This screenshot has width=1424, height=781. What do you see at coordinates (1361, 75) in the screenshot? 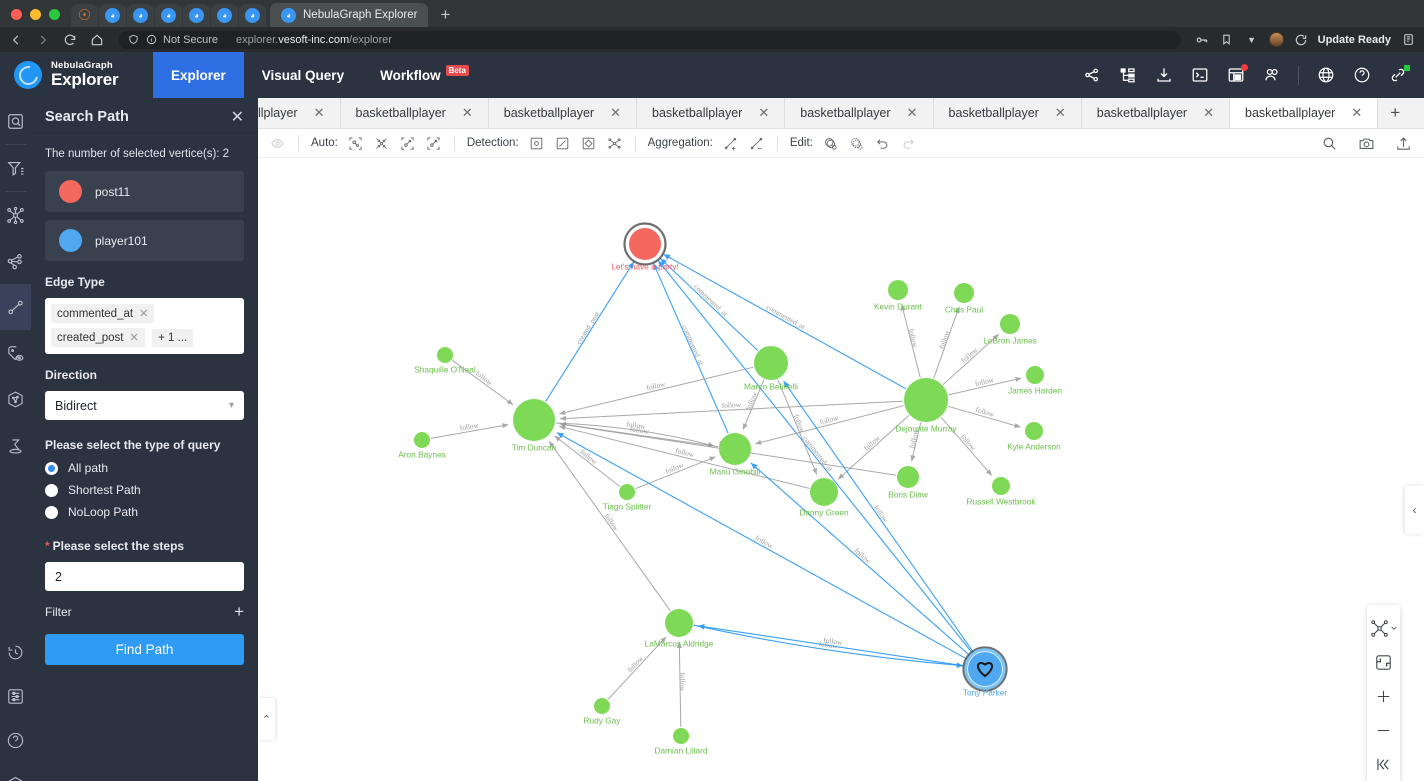
I see `help-circle-icon` at bounding box center [1361, 75].